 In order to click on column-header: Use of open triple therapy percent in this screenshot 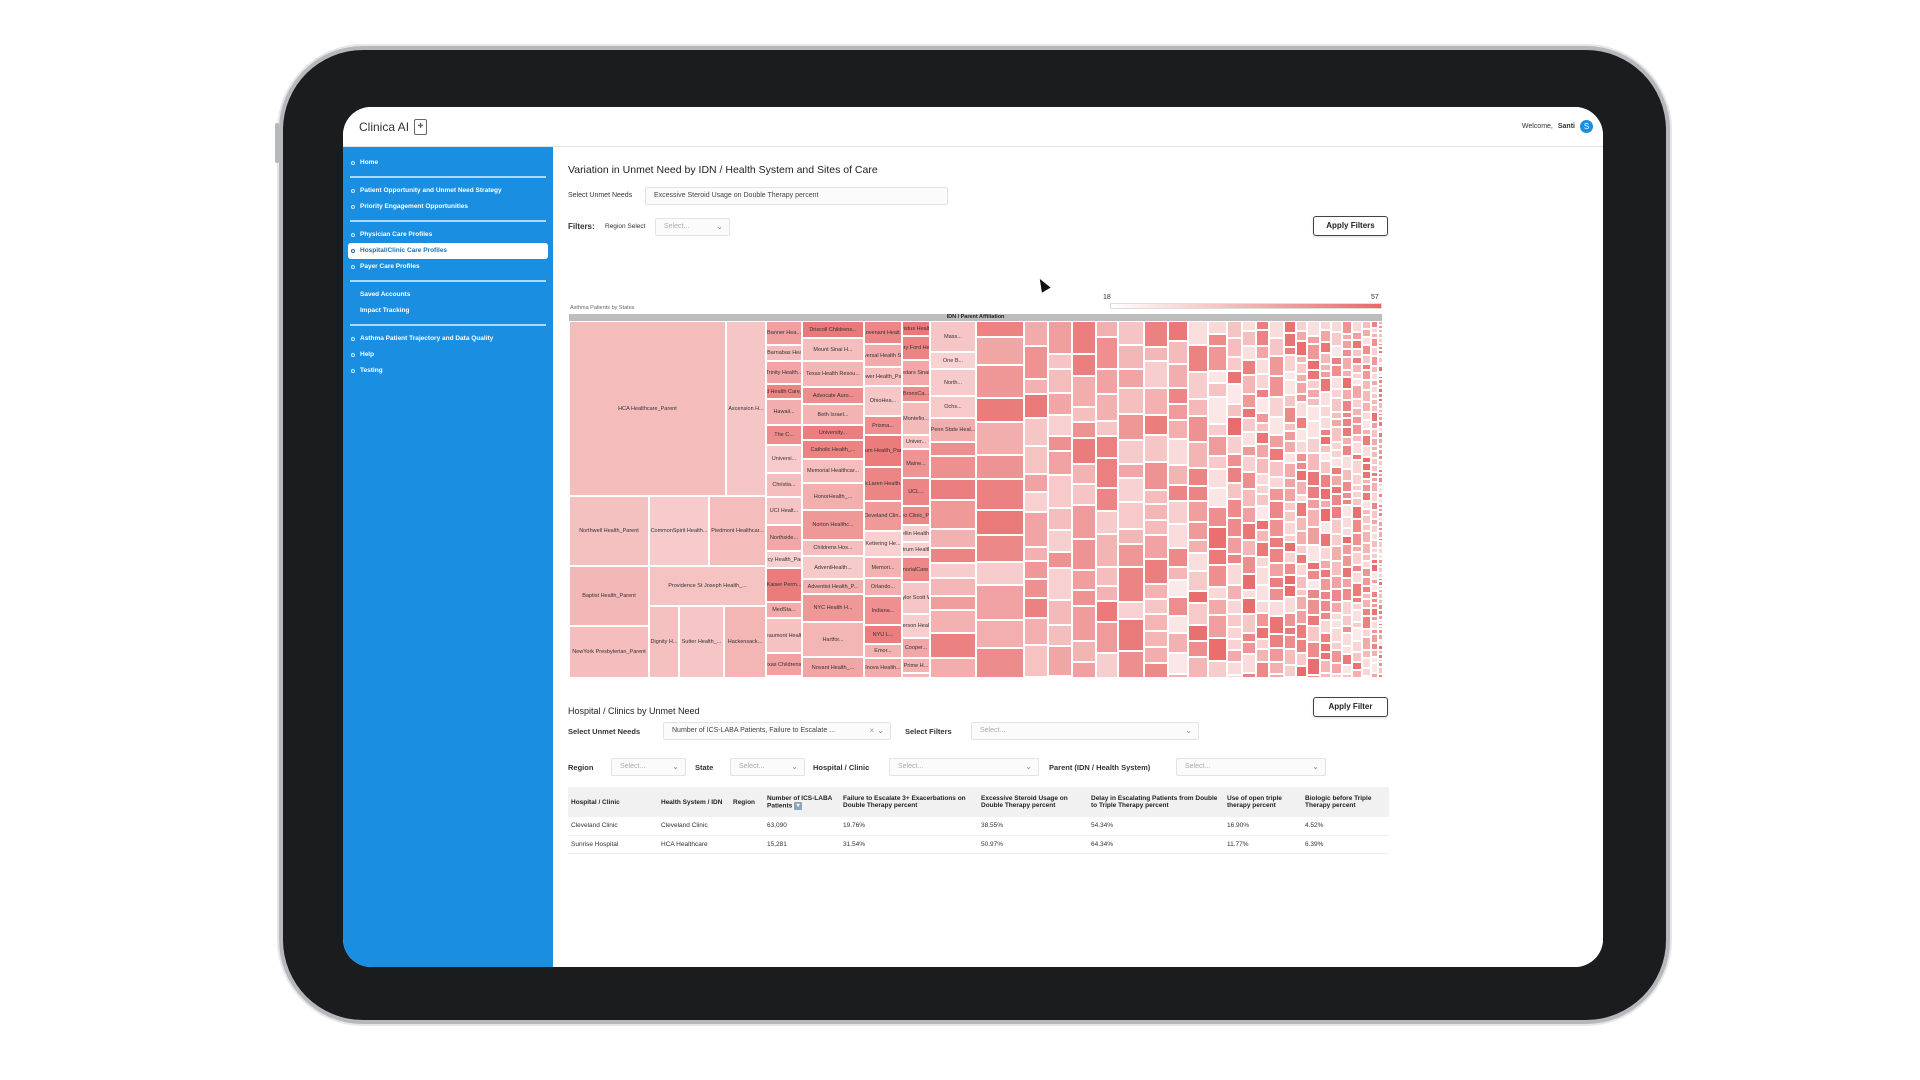, I will do `click(1263, 802)`.